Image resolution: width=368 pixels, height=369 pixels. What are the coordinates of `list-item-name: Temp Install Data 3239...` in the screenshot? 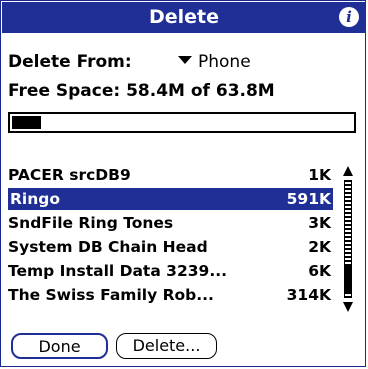 It's located at (117, 271).